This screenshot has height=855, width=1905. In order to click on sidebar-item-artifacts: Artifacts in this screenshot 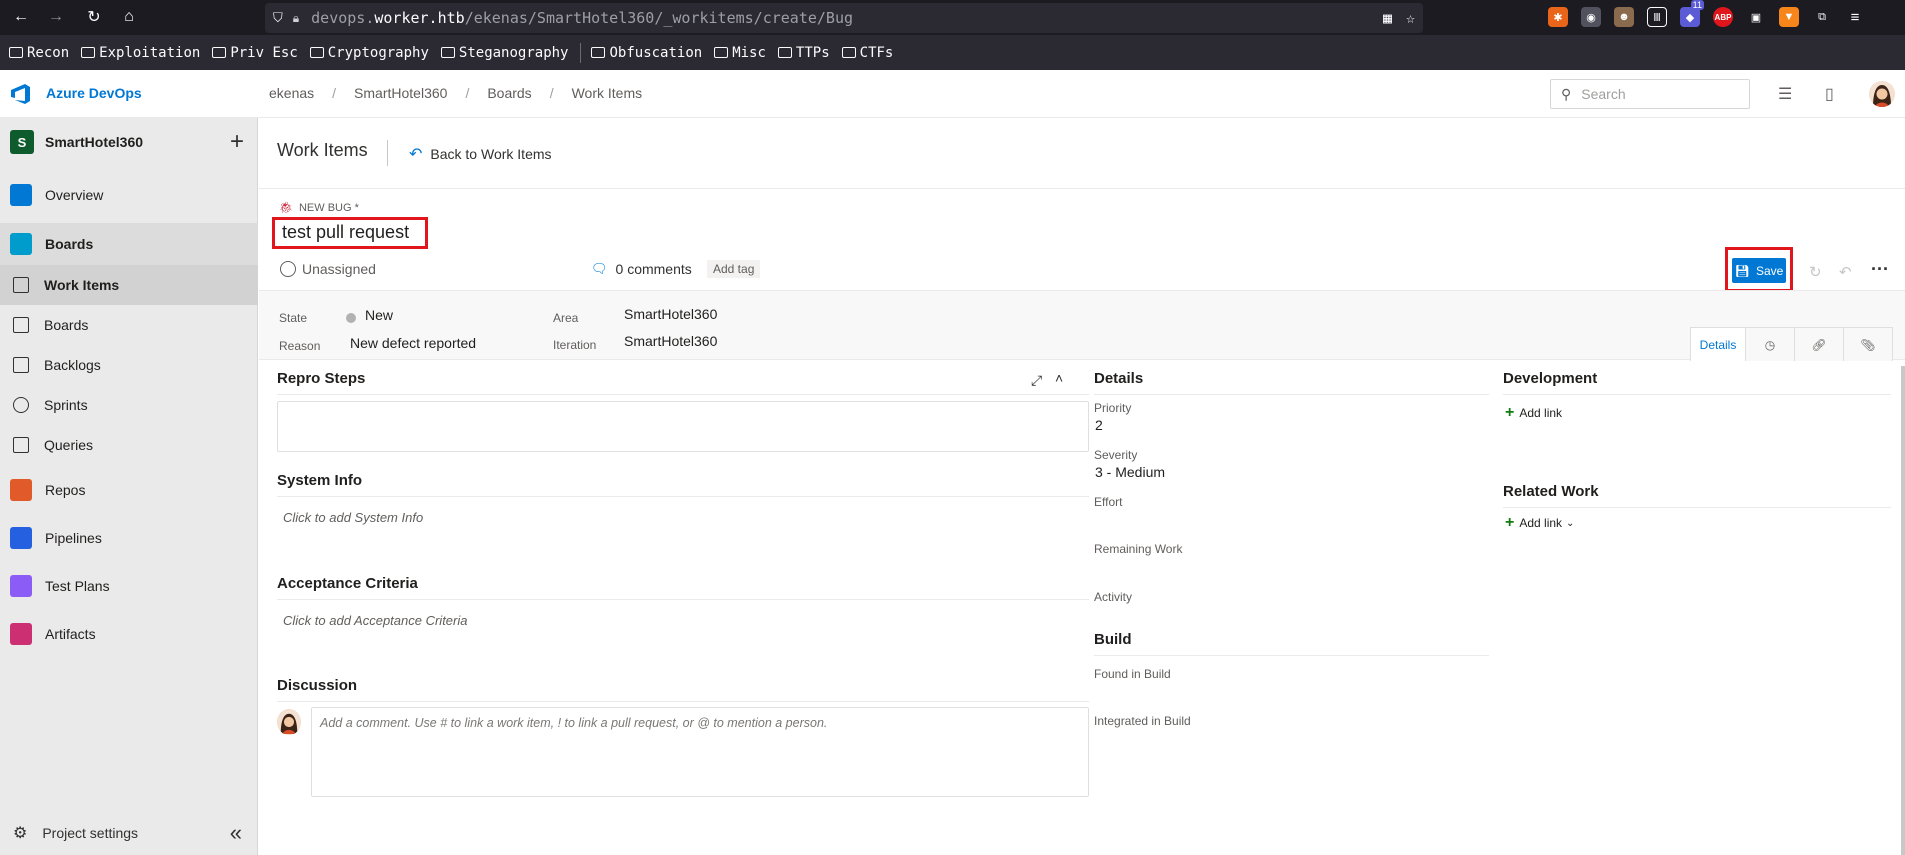, I will do `click(129, 634)`.